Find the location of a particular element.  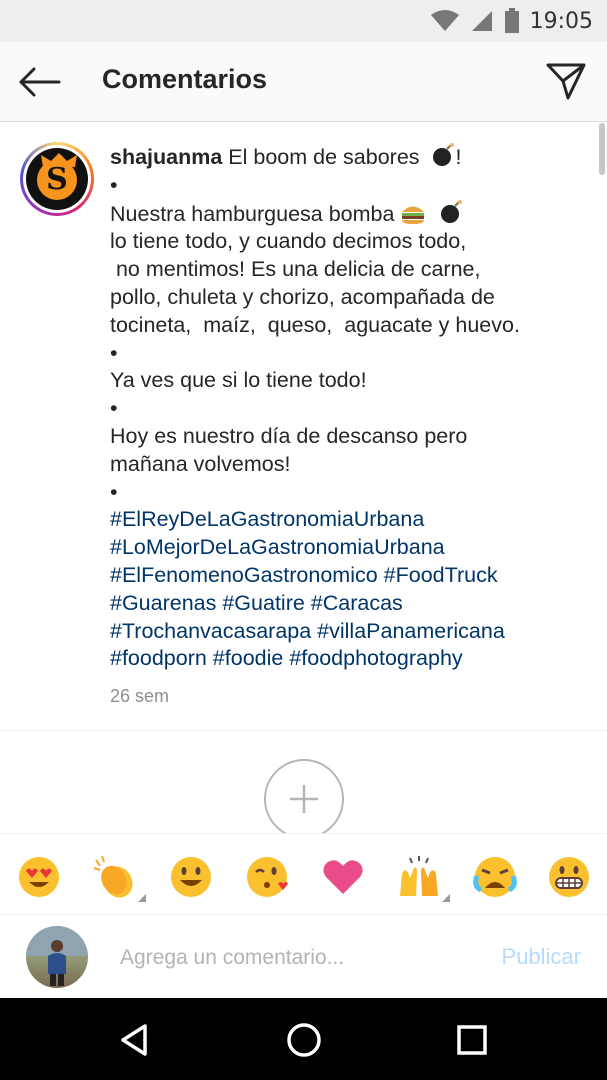

wifi-icon is located at coordinates (444, 20).